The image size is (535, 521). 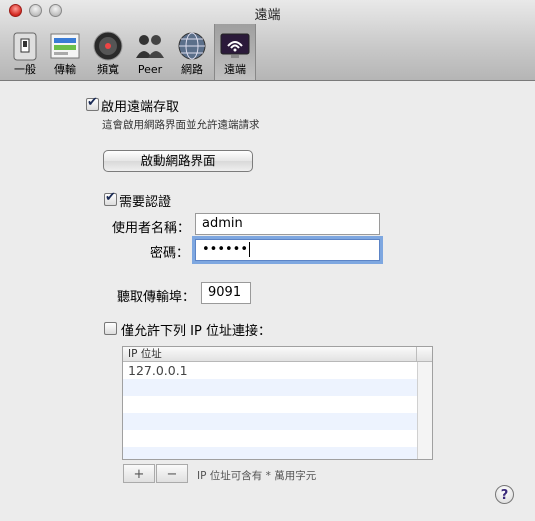 I want to click on text-caret, so click(x=250, y=249).